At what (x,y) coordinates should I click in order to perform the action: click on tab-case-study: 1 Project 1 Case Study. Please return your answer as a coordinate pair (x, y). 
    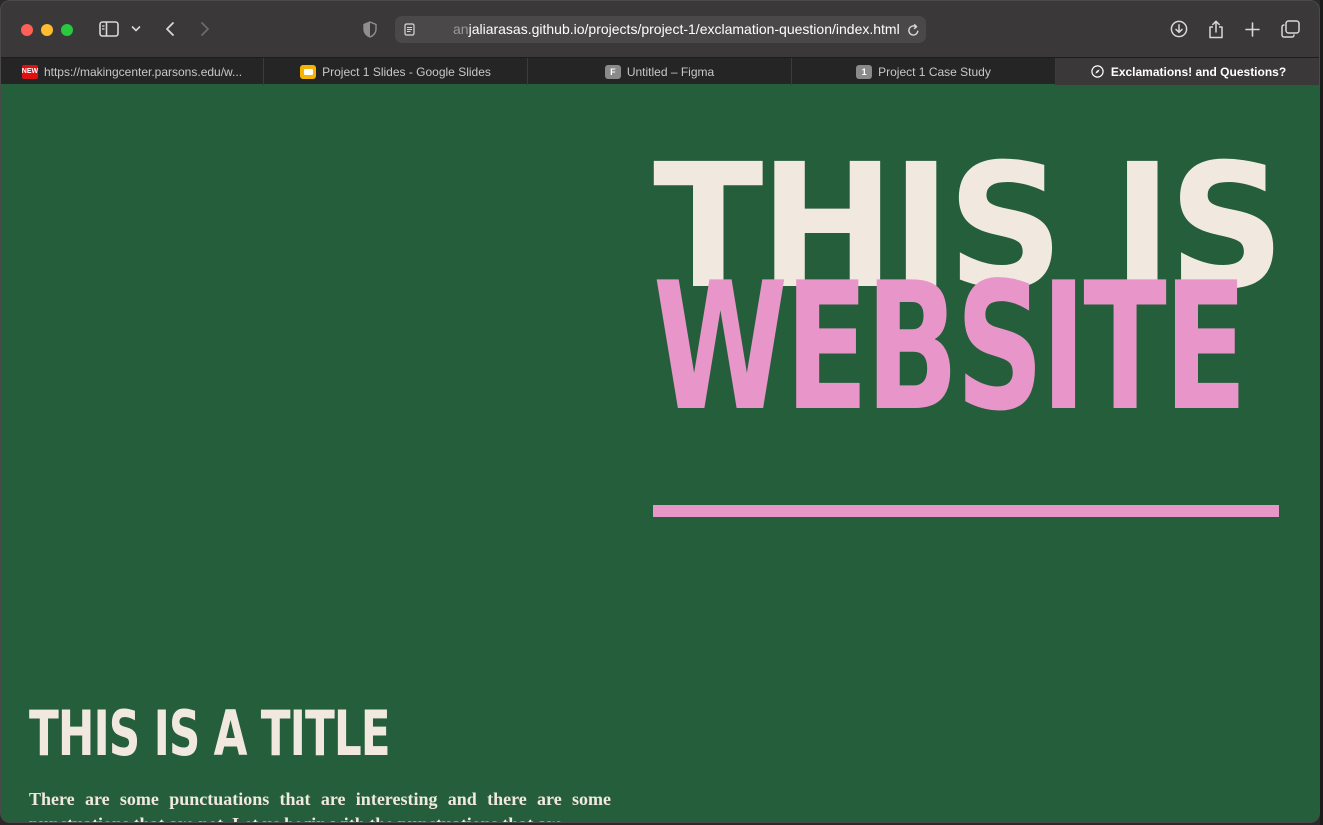
    Looking at the image, I should click on (924, 71).